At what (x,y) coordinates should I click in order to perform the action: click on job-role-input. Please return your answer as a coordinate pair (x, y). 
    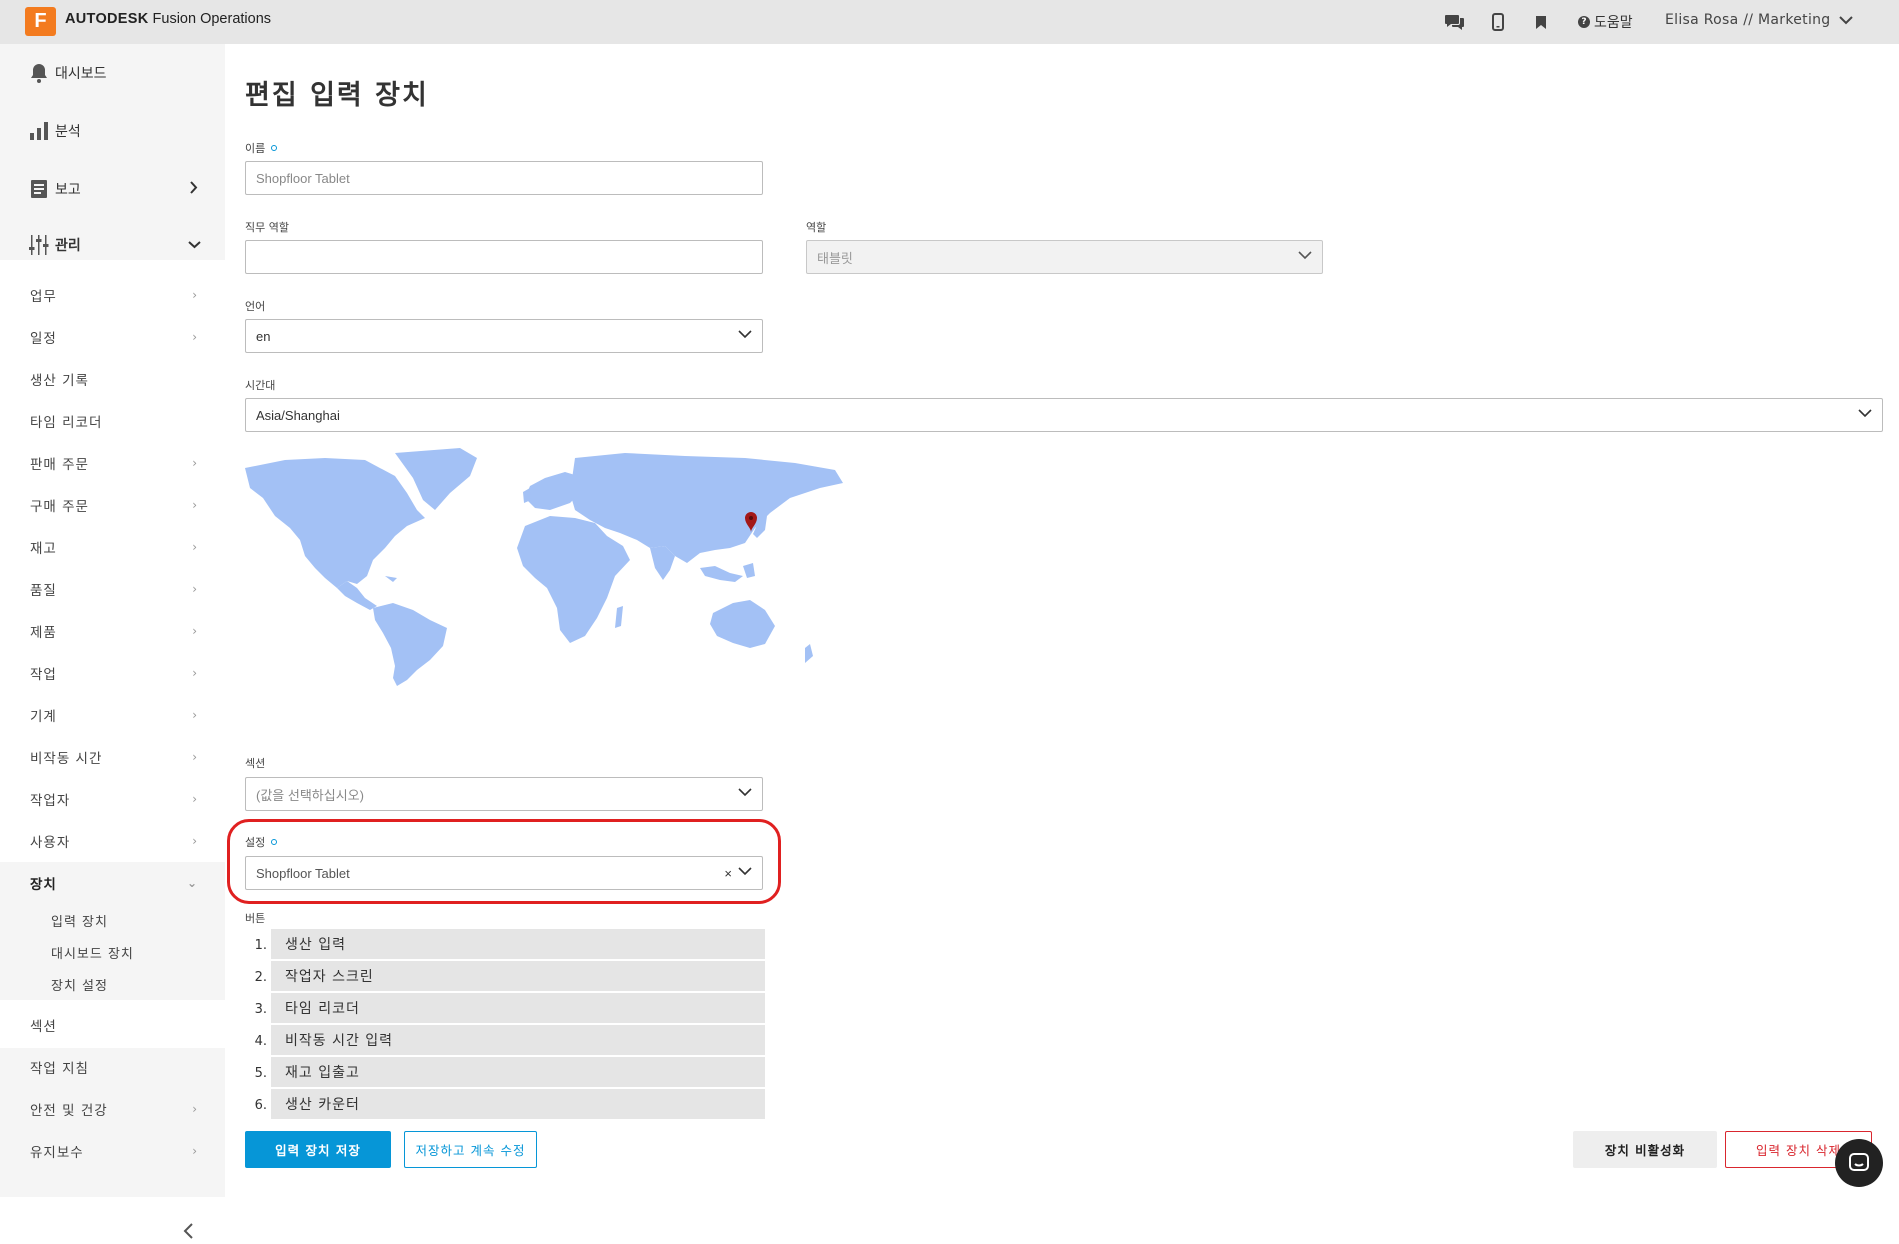
    Looking at the image, I should click on (504, 257).